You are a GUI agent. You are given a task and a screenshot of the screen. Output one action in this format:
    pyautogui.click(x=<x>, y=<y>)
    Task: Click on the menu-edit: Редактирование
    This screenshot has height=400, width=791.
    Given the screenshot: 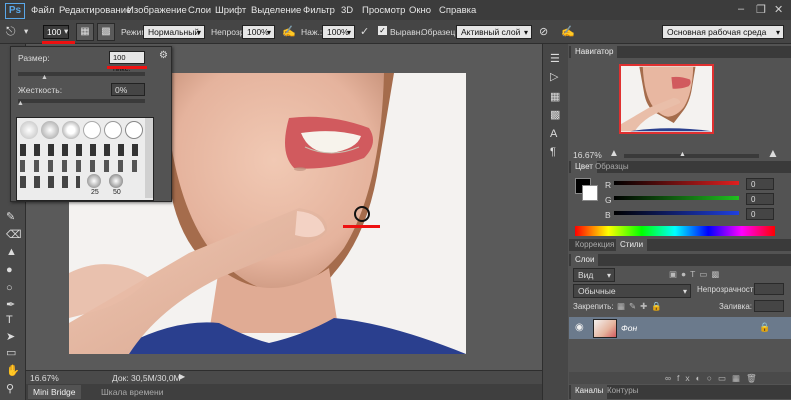 What is the action you would take?
    pyautogui.click(x=95, y=10)
    